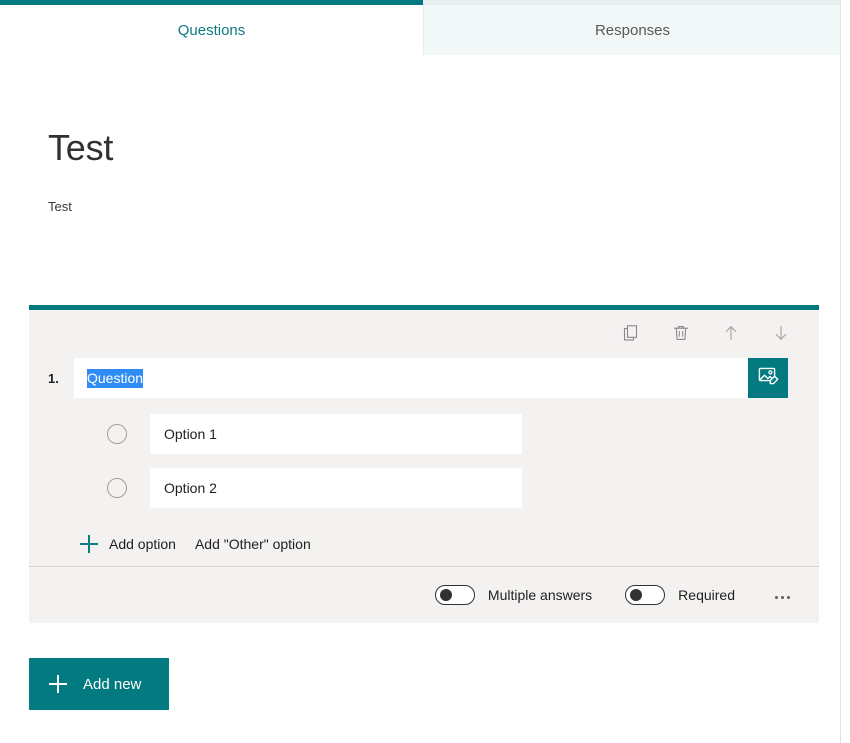  I want to click on move-question-down-button, so click(781, 333).